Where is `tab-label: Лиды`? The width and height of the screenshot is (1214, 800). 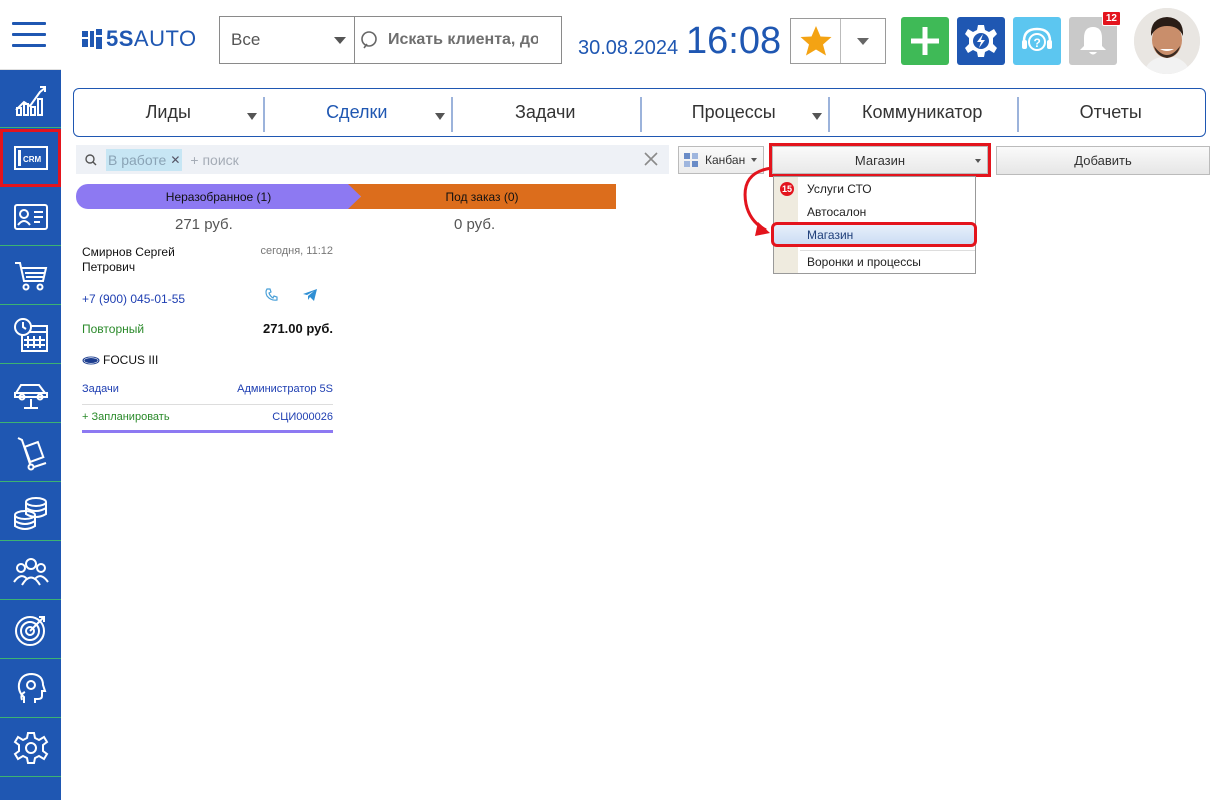 tab-label: Лиды is located at coordinates (168, 112).